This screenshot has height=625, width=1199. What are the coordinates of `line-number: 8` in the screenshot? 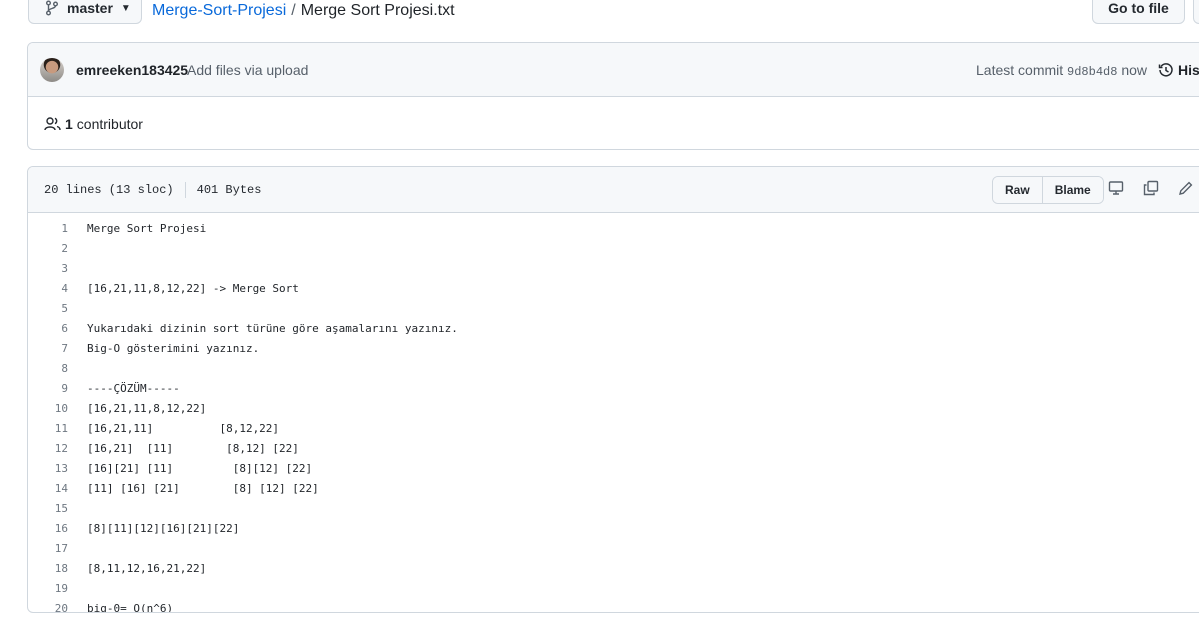 It's located at (48, 369).